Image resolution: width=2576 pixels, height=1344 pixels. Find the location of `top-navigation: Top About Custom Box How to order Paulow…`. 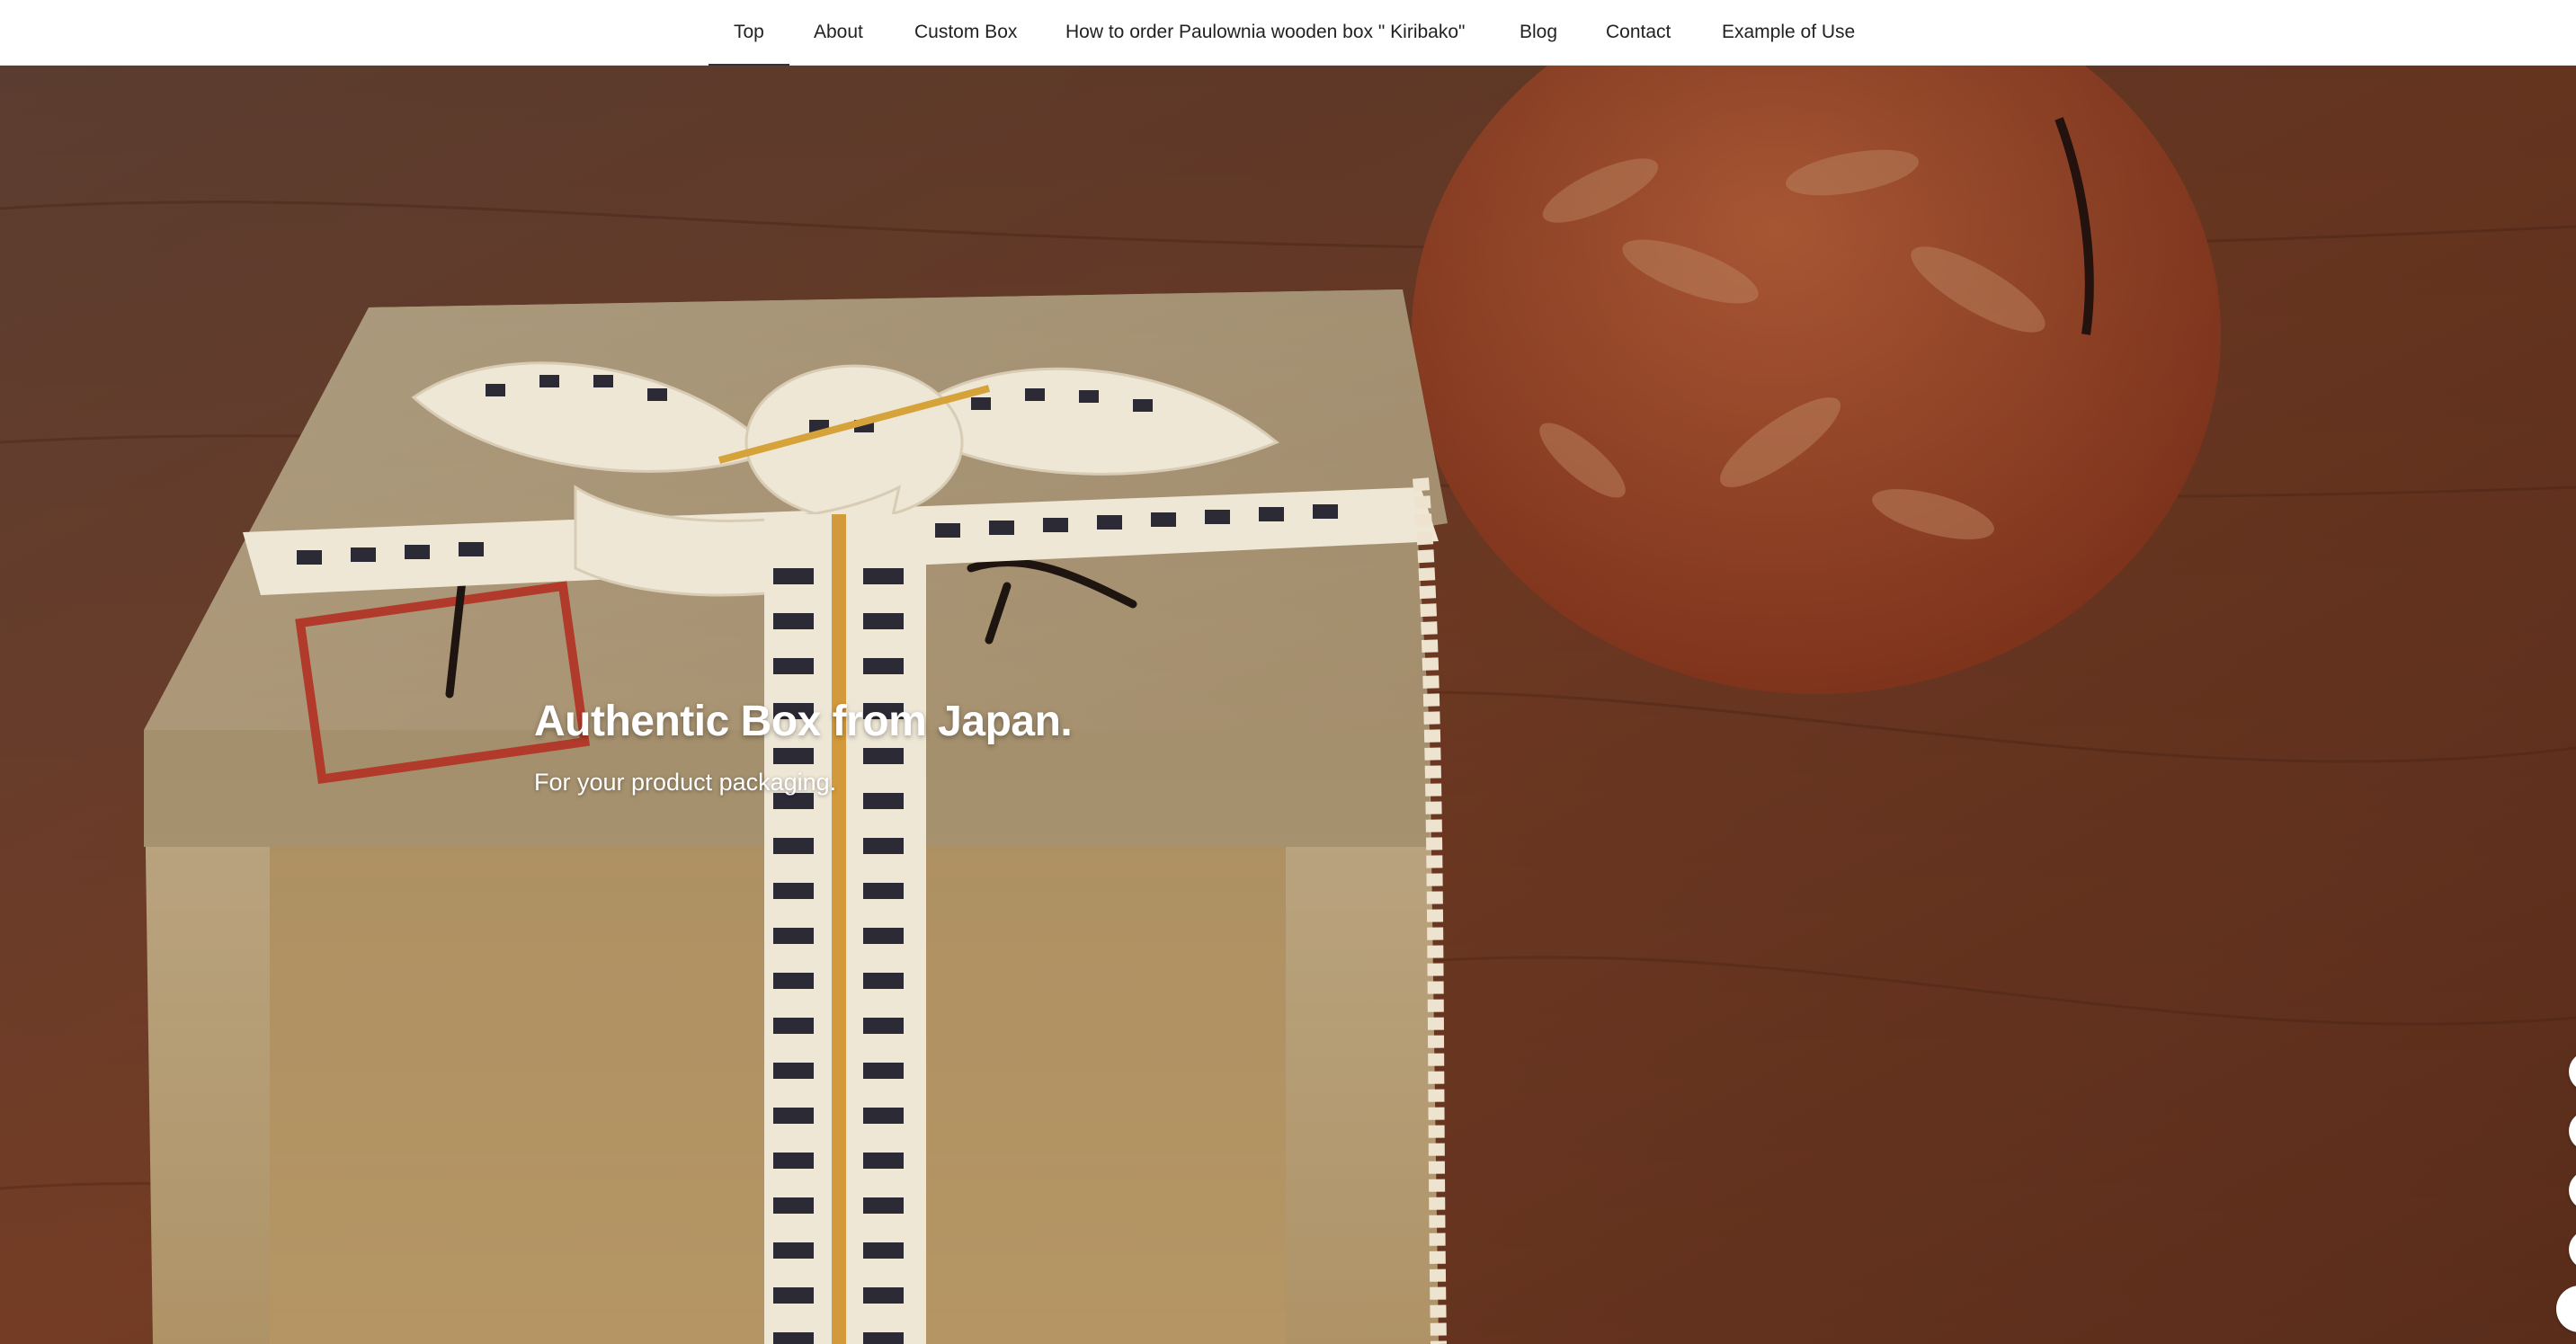

top-navigation: Top About Custom Box How to order Paulow… is located at coordinates (1288, 33).